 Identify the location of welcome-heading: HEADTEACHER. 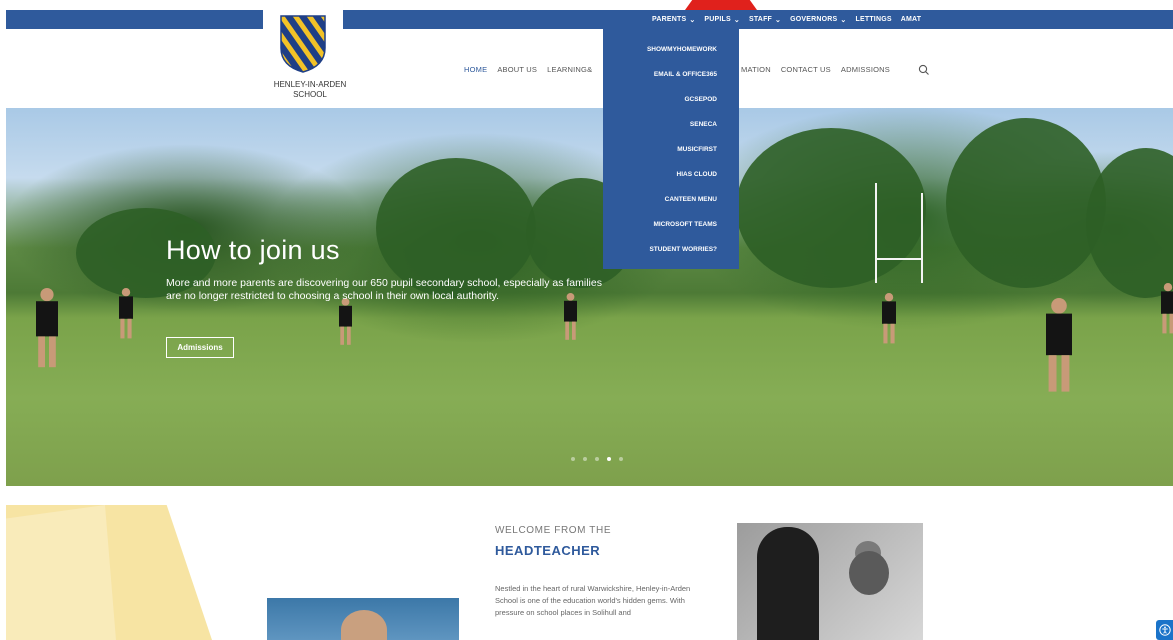
(548, 550).